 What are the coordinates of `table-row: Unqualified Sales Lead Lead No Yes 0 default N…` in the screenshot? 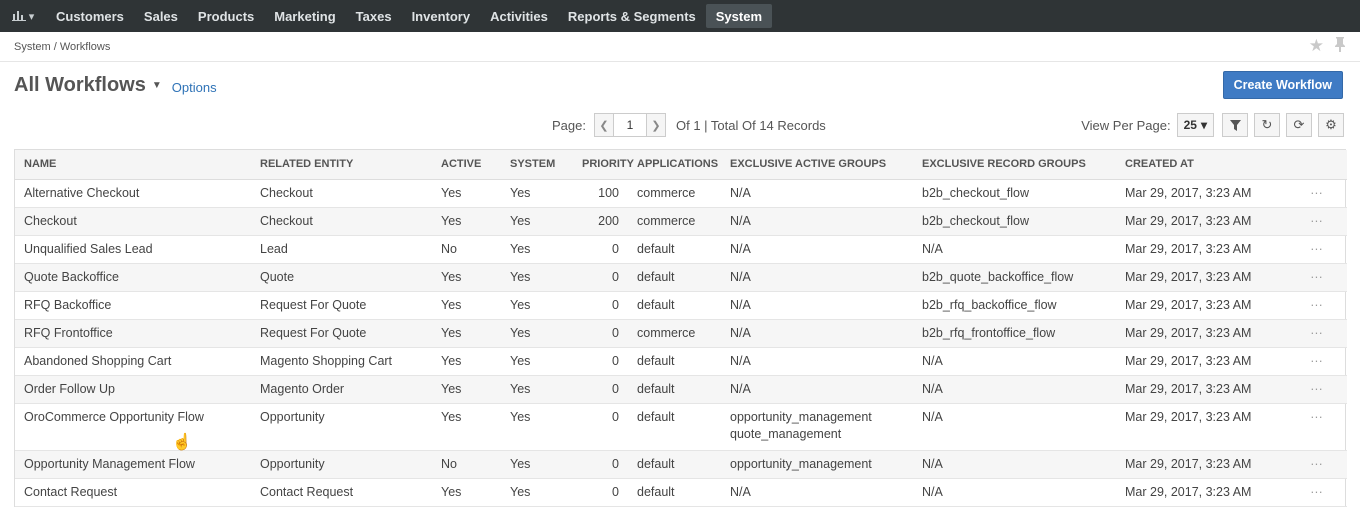 It's located at (681, 249).